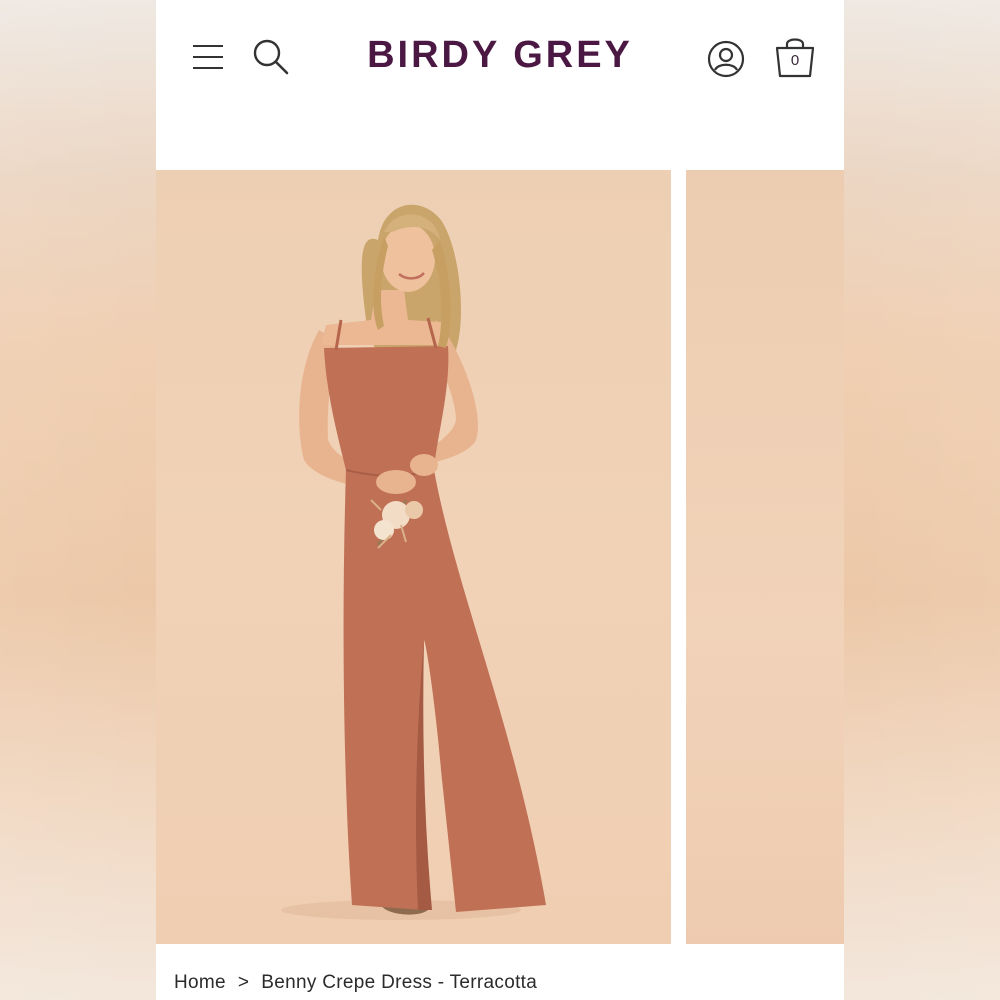 The image size is (1000, 1000). What do you see at coordinates (726, 59) in the screenshot?
I see `user-account-icon` at bounding box center [726, 59].